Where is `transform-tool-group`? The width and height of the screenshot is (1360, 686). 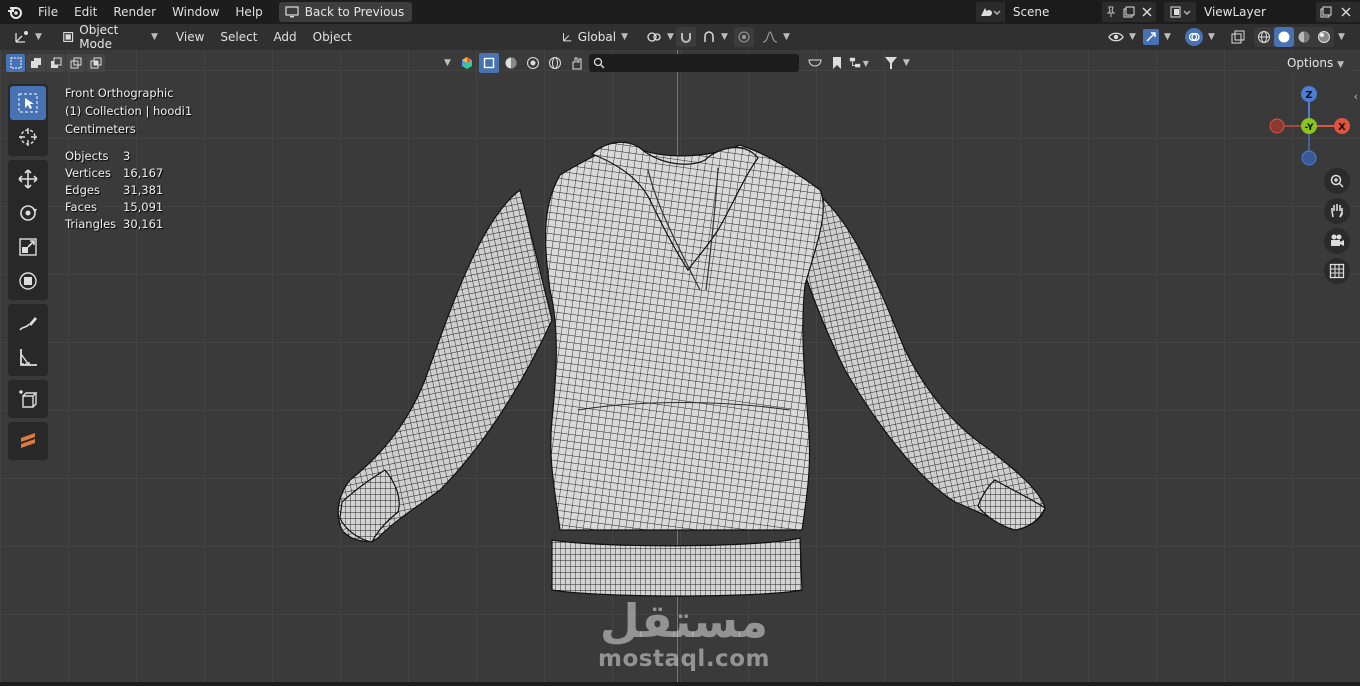 transform-tool-group is located at coordinates (28, 230).